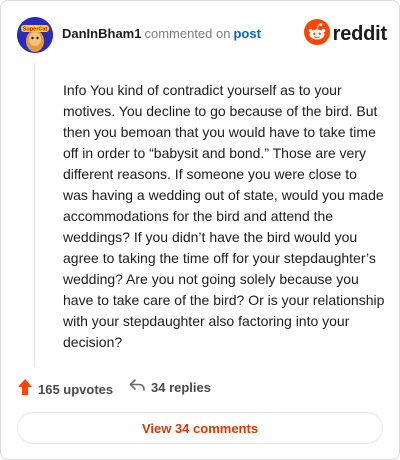 The height and width of the screenshot is (460, 400). What do you see at coordinates (360, 33) in the screenshot?
I see `reddit-wordmark: reddit` at bounding box center [360, 33].